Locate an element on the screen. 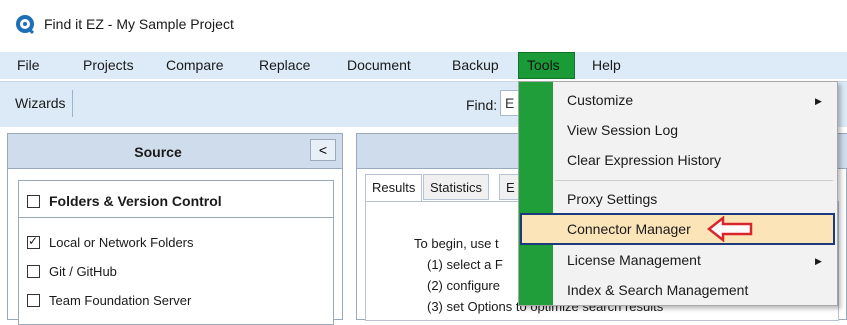 The image size is (847, 325). window-title: Find it EZ - My Sample Project is located at coordinates (139, 24).